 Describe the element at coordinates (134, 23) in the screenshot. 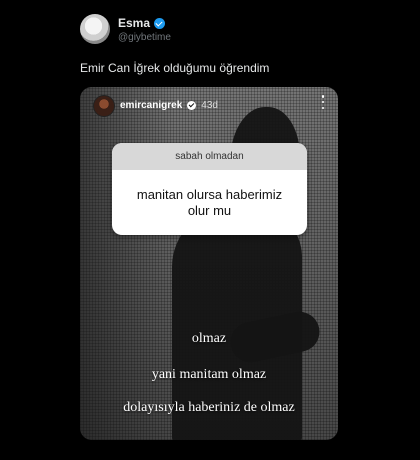

I see `author-name: Esma` at that location.